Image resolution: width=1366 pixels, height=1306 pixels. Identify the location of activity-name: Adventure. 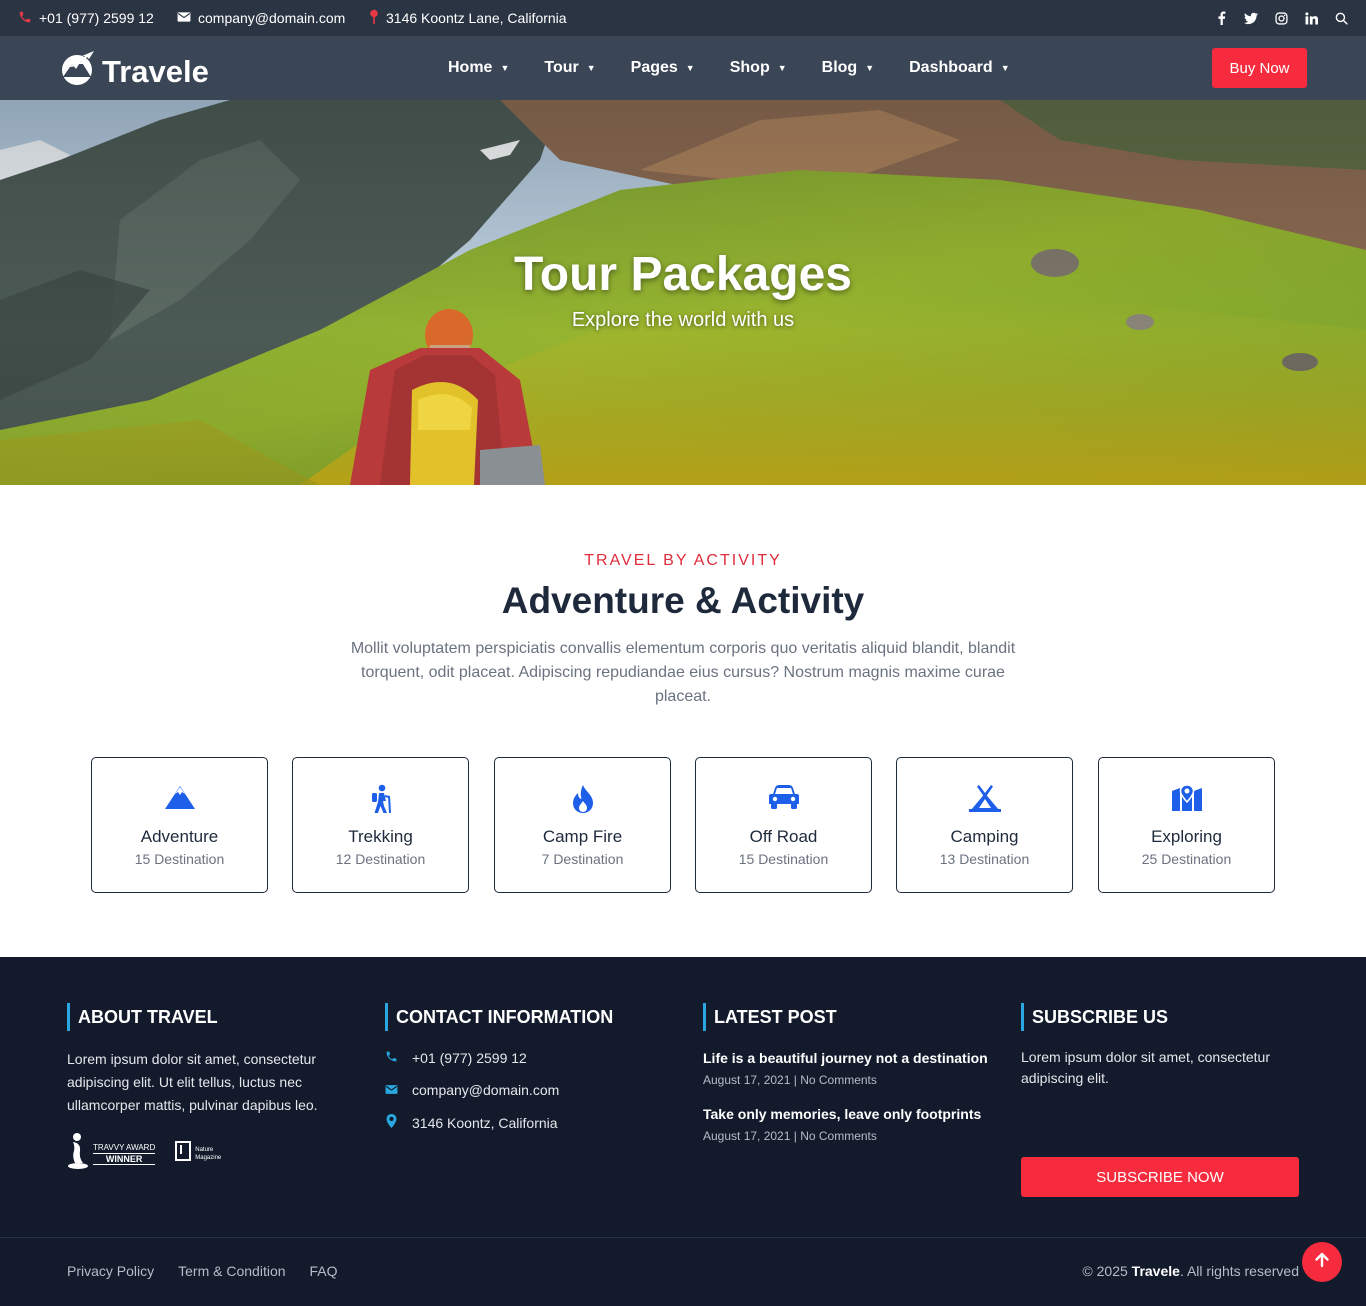
(179, 836).